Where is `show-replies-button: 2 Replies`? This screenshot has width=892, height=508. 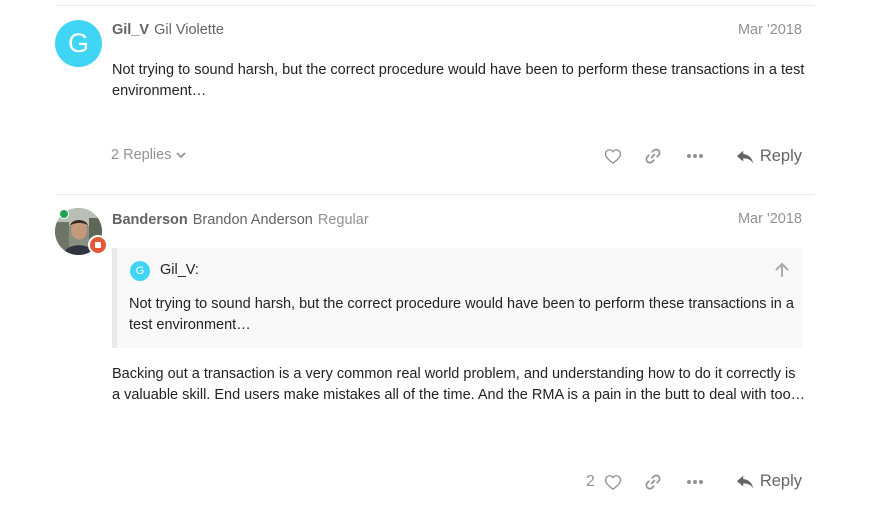 show-replies-button: 2 Replies is located at coordinates (149, 155).